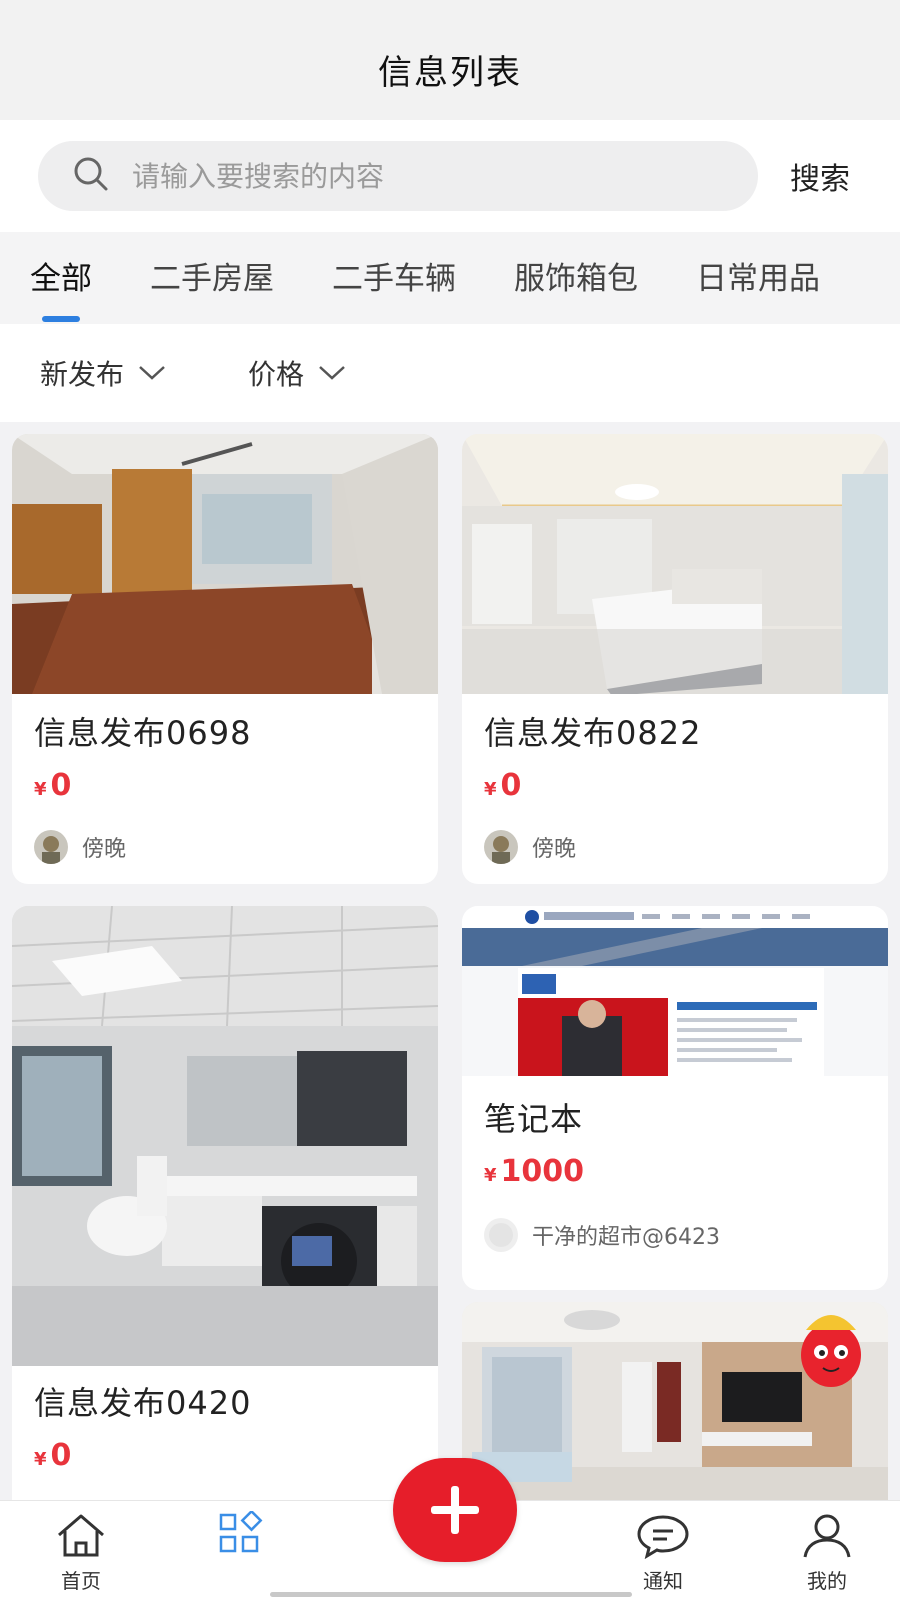 The image size is (900, 1600). What do you see at coordinates (225, 564) in the screenshot?
I see `listing-photo-empty-room` at bounding box center [225, 564].